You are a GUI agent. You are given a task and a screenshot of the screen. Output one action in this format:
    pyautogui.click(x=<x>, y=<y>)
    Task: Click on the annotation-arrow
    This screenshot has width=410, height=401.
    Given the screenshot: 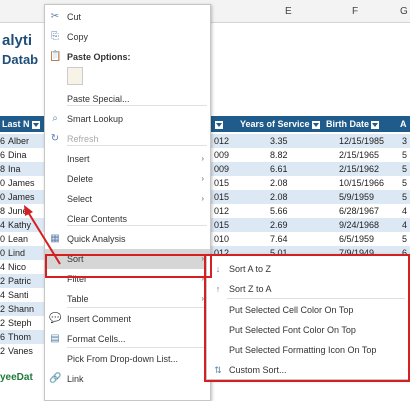 What is the action you would take?
    pyautogui.click(x=42, y=235)
    